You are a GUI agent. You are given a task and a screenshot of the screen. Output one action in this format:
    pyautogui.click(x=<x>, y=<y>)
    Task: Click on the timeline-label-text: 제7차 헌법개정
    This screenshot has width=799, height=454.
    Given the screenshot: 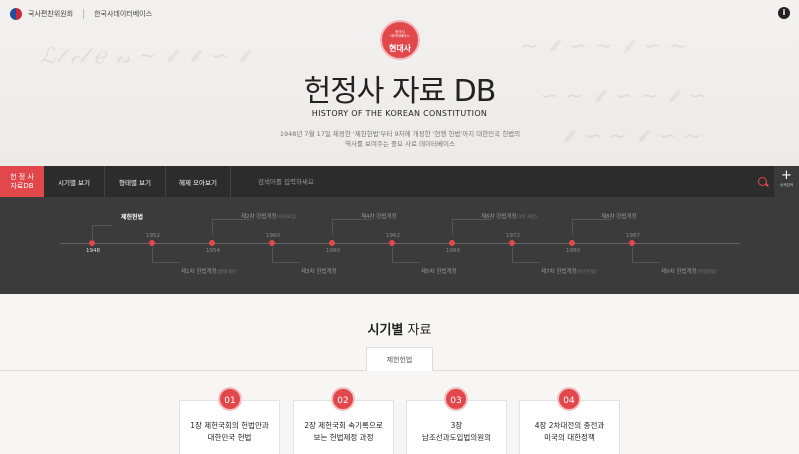 What is the action you would take?
    pyautogui.click(x=559, y=272)
    